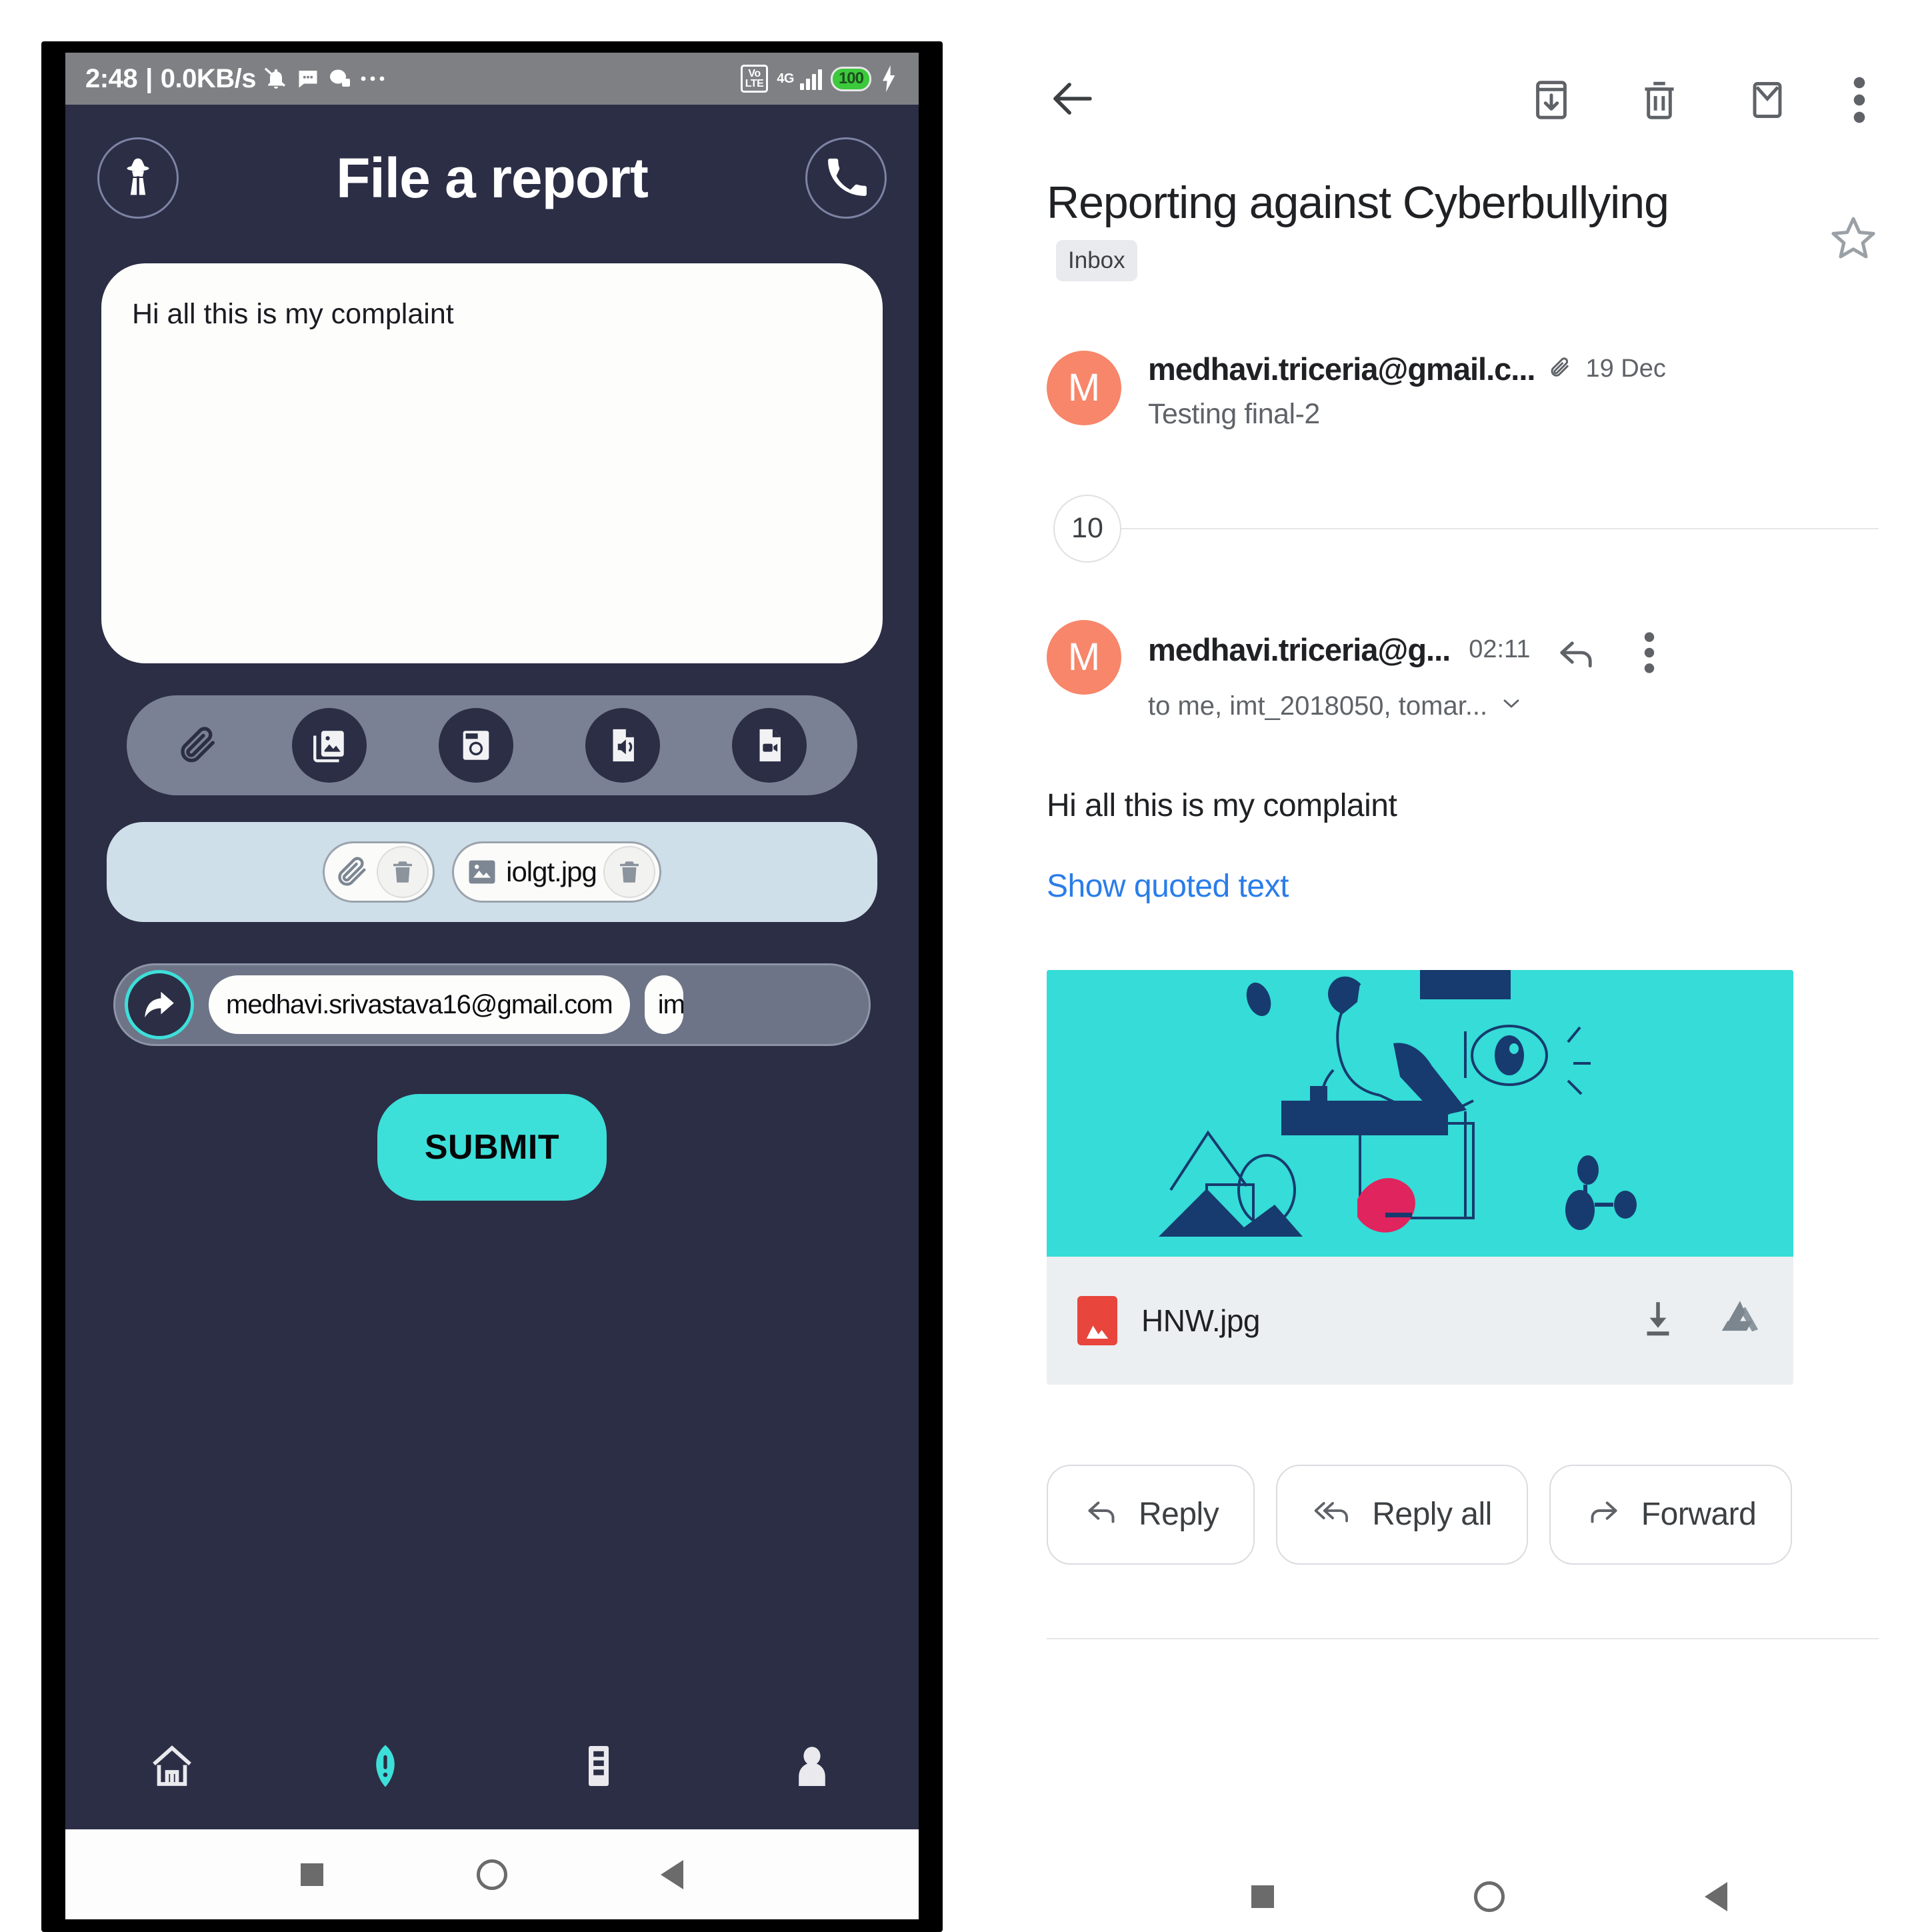 The image size is (1932, 1932). What do you see at coordinates (276, 79) in the screenshot?
I see `bell-off-icon` at bounding box center [276, 79].